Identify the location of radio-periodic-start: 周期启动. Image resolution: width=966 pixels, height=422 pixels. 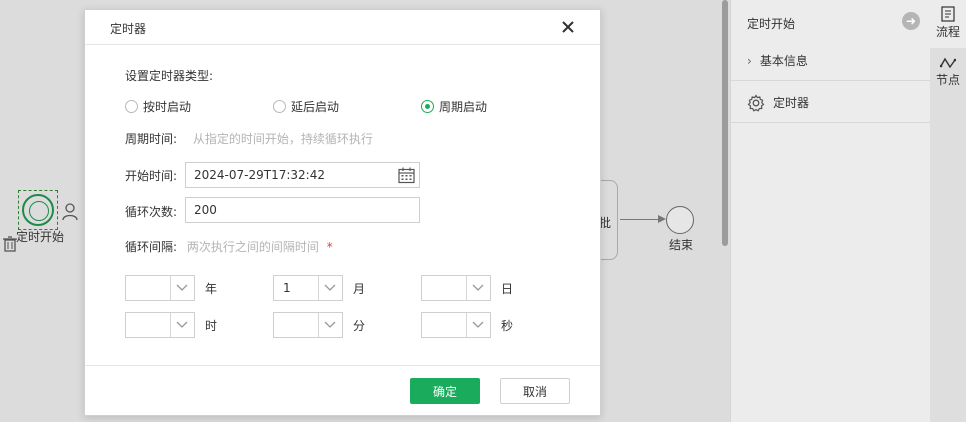
(454, 106).